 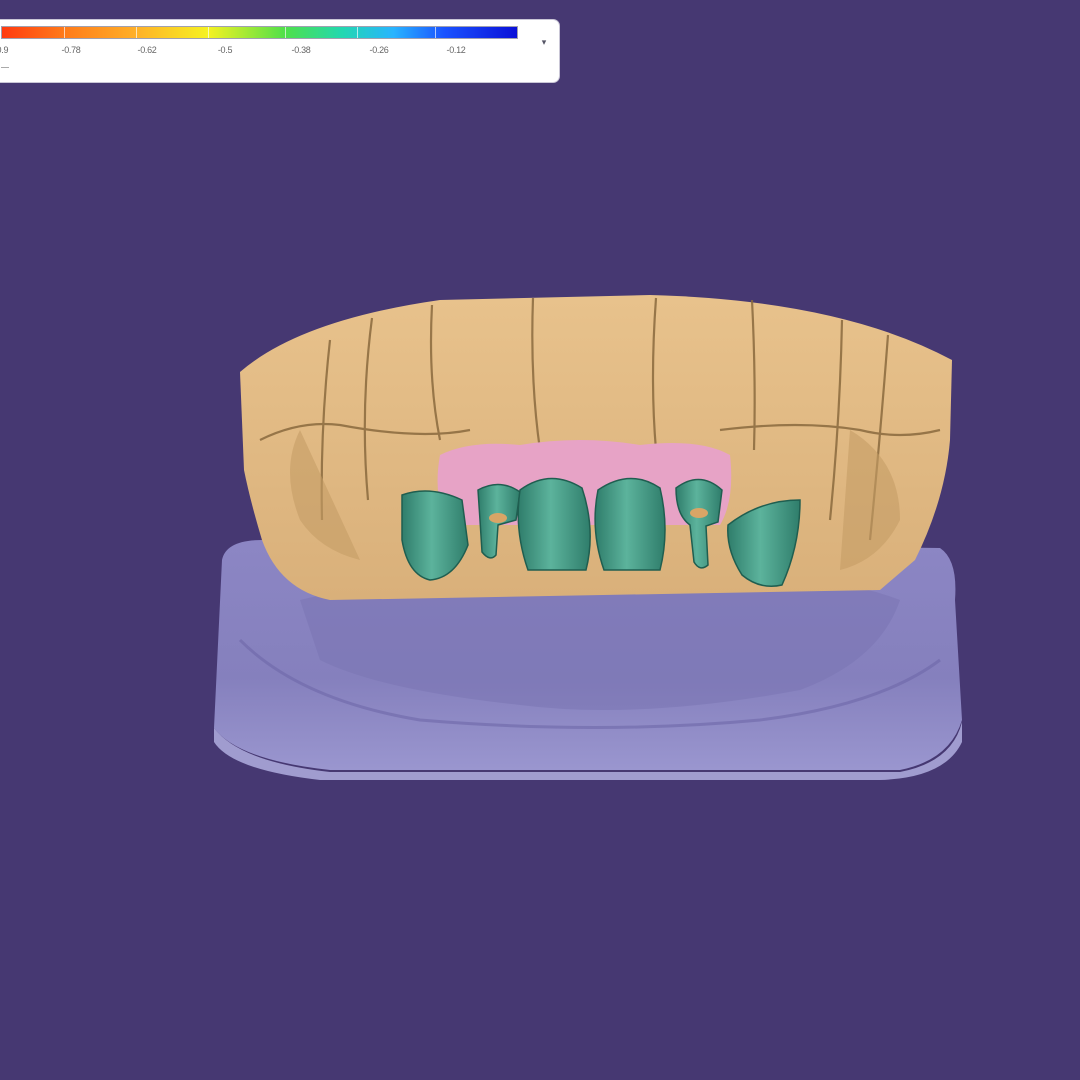 I want to click on legend-tick: -0.62, so click(x=147, y=50).